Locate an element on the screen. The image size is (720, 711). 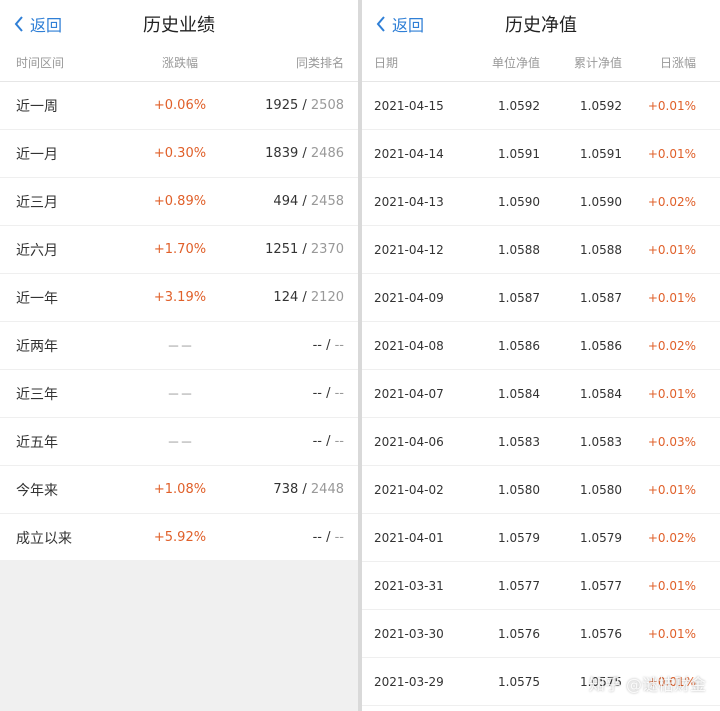
unit-nav-value: 1.0580 is located at coordinates (519, 489).